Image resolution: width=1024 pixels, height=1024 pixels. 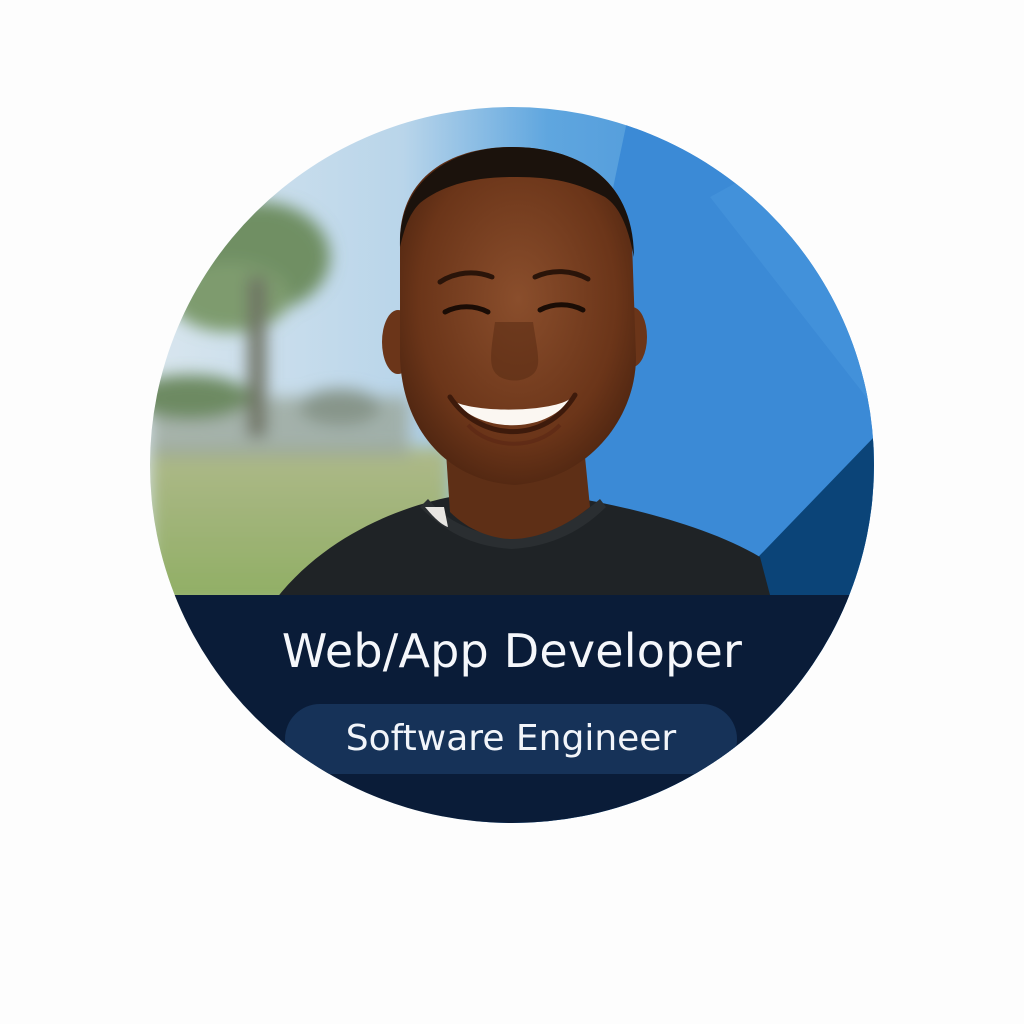 What do you see at coordinates (512, 651) in the screenshot?
I see `profile-headline: Web/App Developer` at bounding box center [512, 651].